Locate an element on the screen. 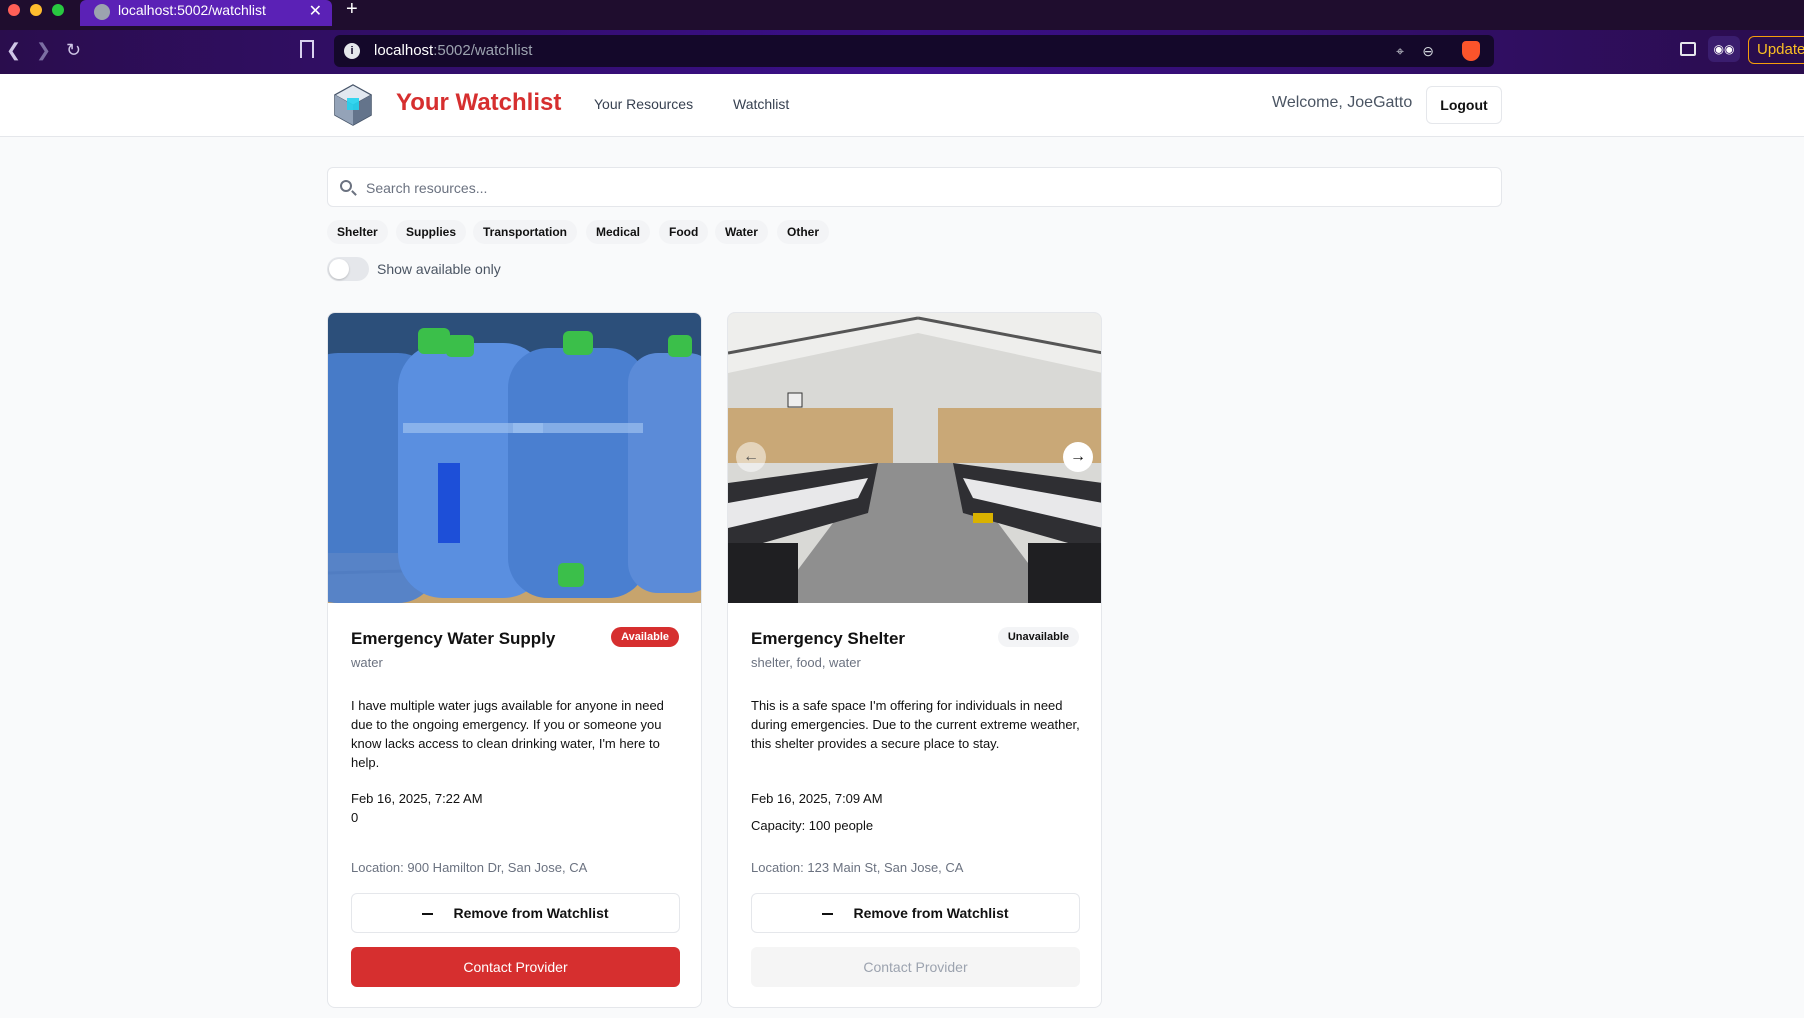 This screenshot has height=1018, width=1804. new-tab-icon: + is located at coordinates (352, 10).